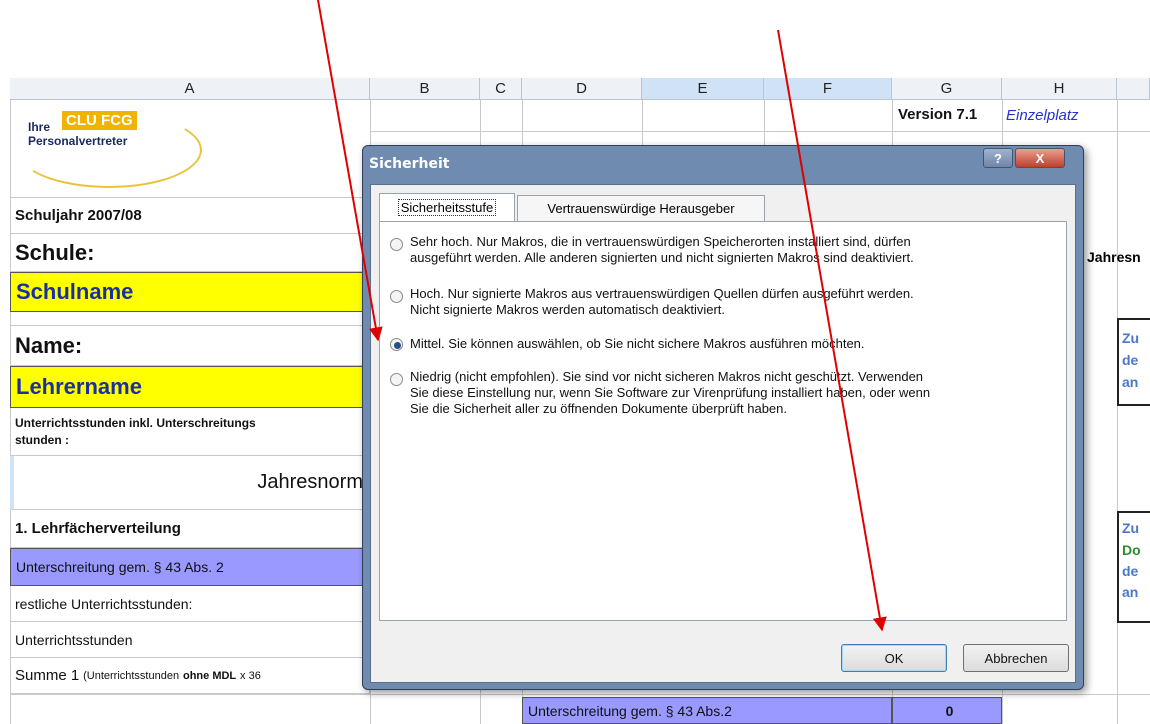  What do you see at coordinates (190, 216) in the screenshot?
I see `cell-schuljahr: Schuljahr 2007/08` at bounding box center [190, 216].